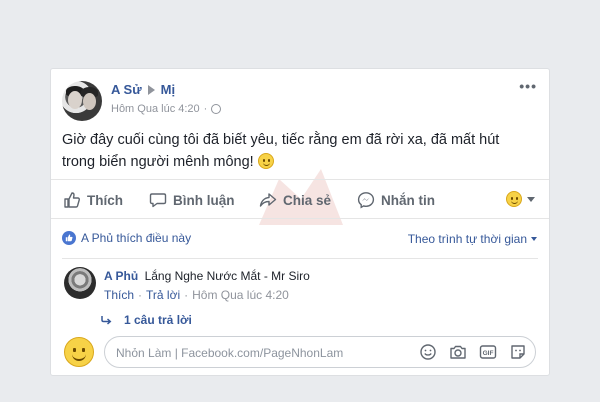 This screenshot has width=600, height=402. Describe the element at coordinates (204, 200) in the screenshot. I see `comment-label: Bình luận` at that location.